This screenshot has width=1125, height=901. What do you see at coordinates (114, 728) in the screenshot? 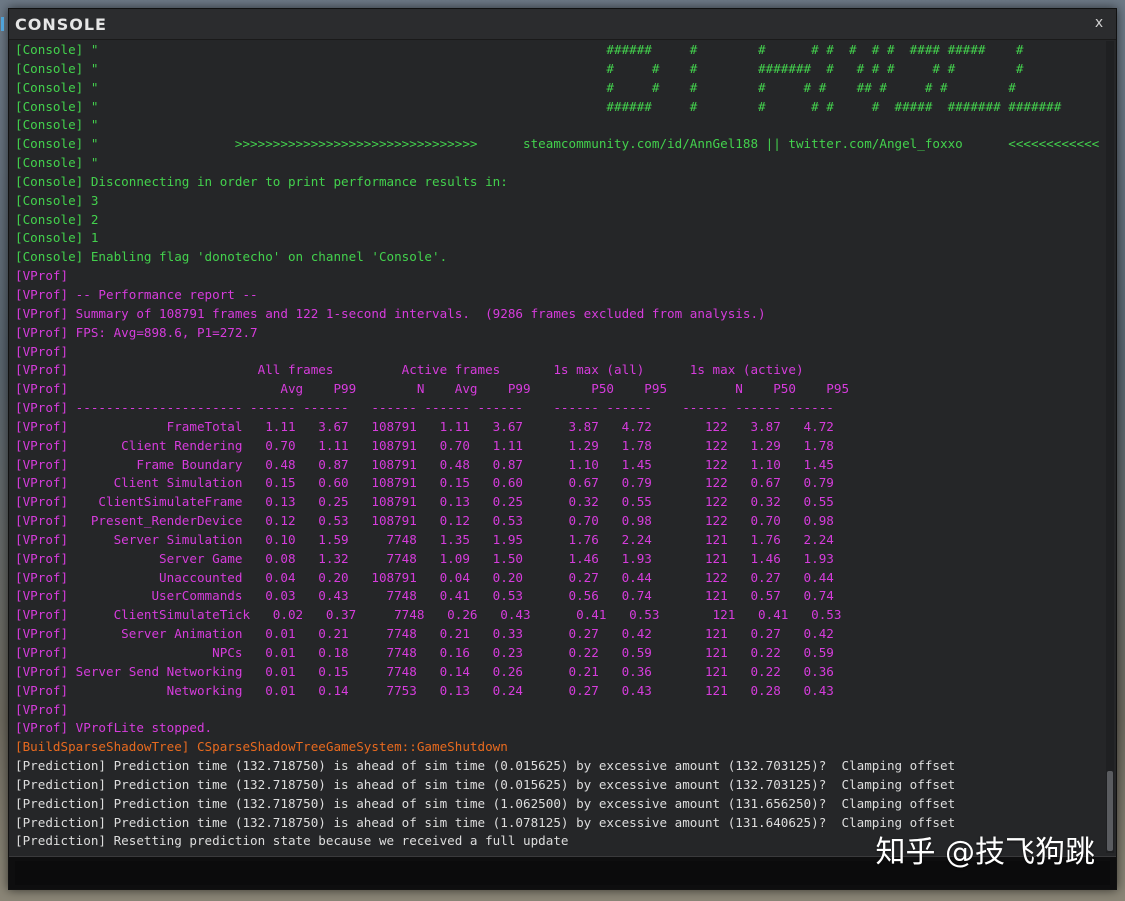
I see `log-line: [VProf] VProfLite stopped.` at bounding box center [114, 728].